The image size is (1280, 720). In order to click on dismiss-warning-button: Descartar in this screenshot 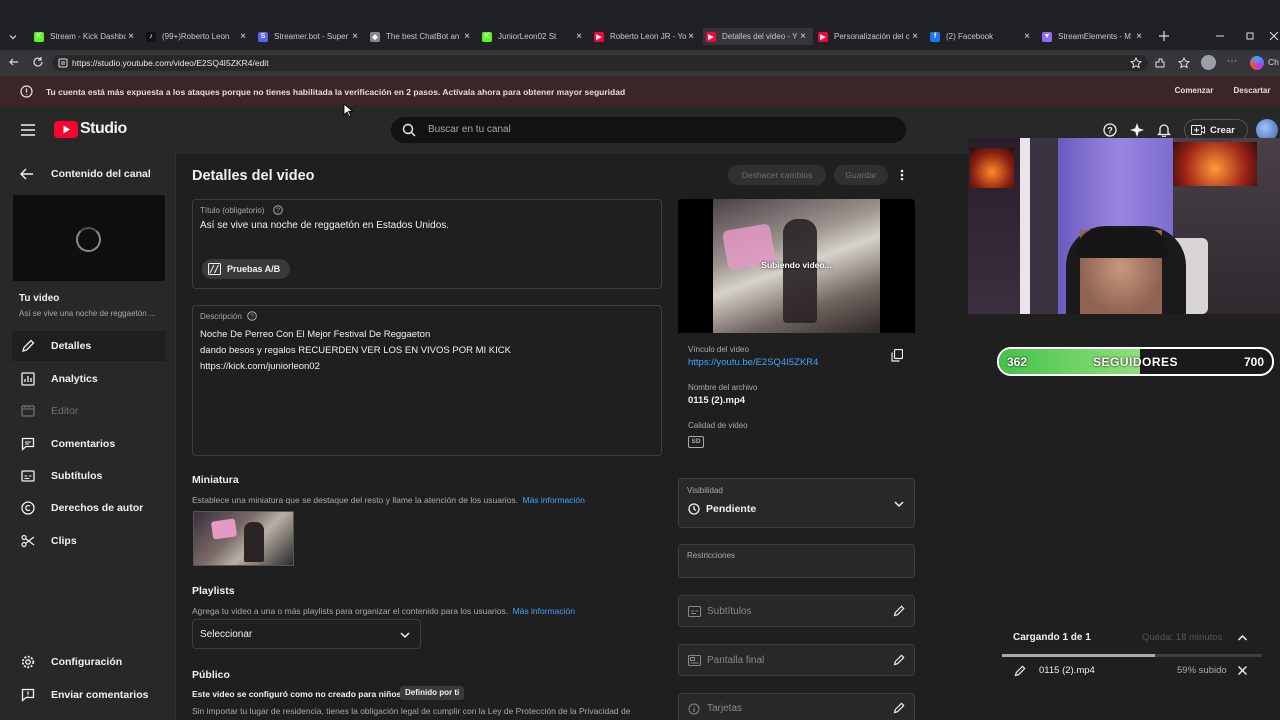, I will do `click(1252, 91)`.